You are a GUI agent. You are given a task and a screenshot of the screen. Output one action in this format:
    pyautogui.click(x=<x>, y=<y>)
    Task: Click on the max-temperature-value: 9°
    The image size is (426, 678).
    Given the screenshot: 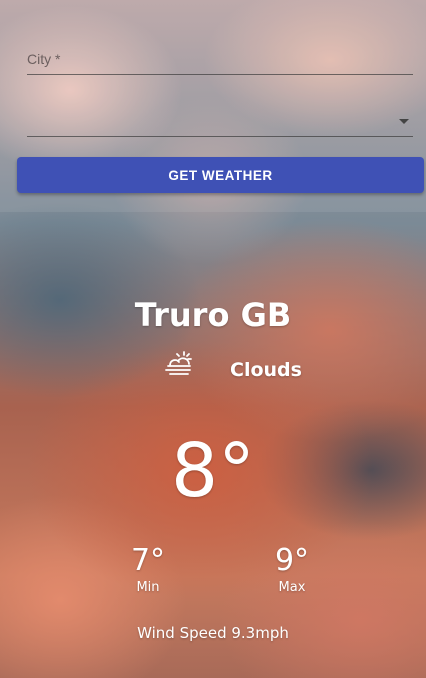 What is the action you would take?
    pyautogui.click(x=292, y=560)
    